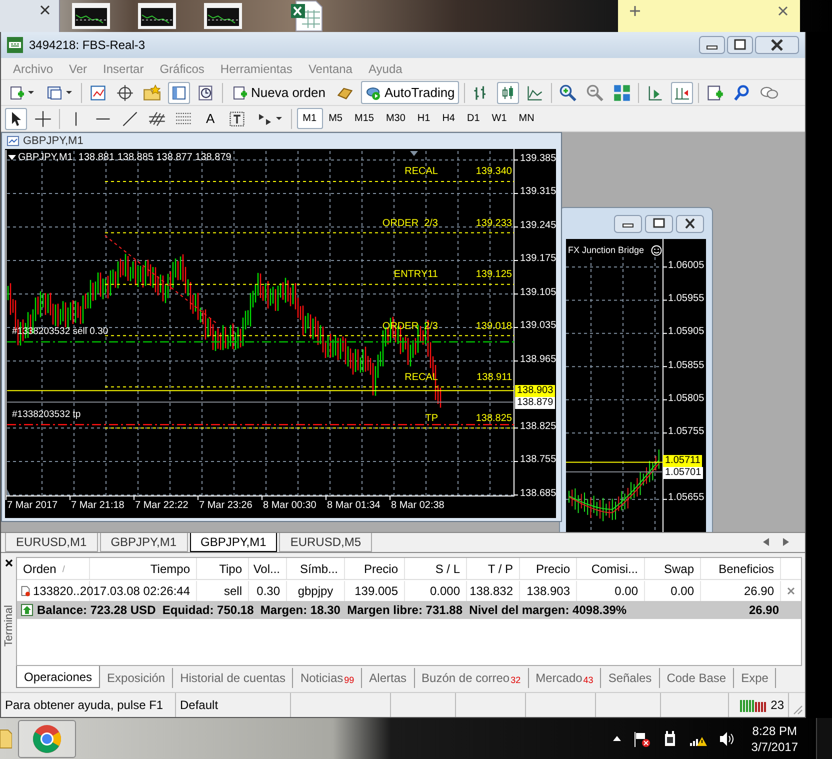 Image resolution: width=832 pixels, height=759 pixels. Describe the element at coordinates (8, 491) in the screenshot. I see `scroll-marker-icon` at that location.